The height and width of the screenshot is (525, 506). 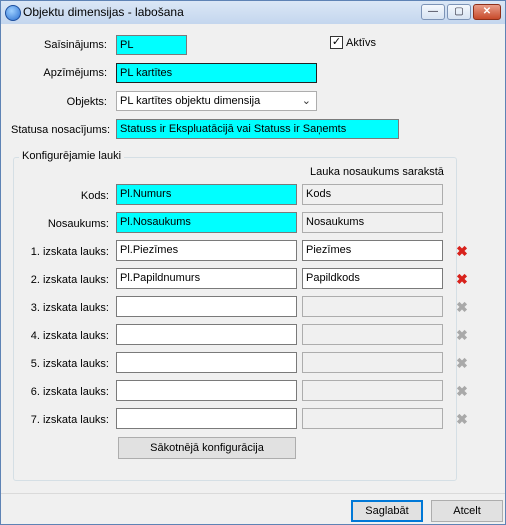 I want to click on close-button: ✕, so click(x=487, y=12).